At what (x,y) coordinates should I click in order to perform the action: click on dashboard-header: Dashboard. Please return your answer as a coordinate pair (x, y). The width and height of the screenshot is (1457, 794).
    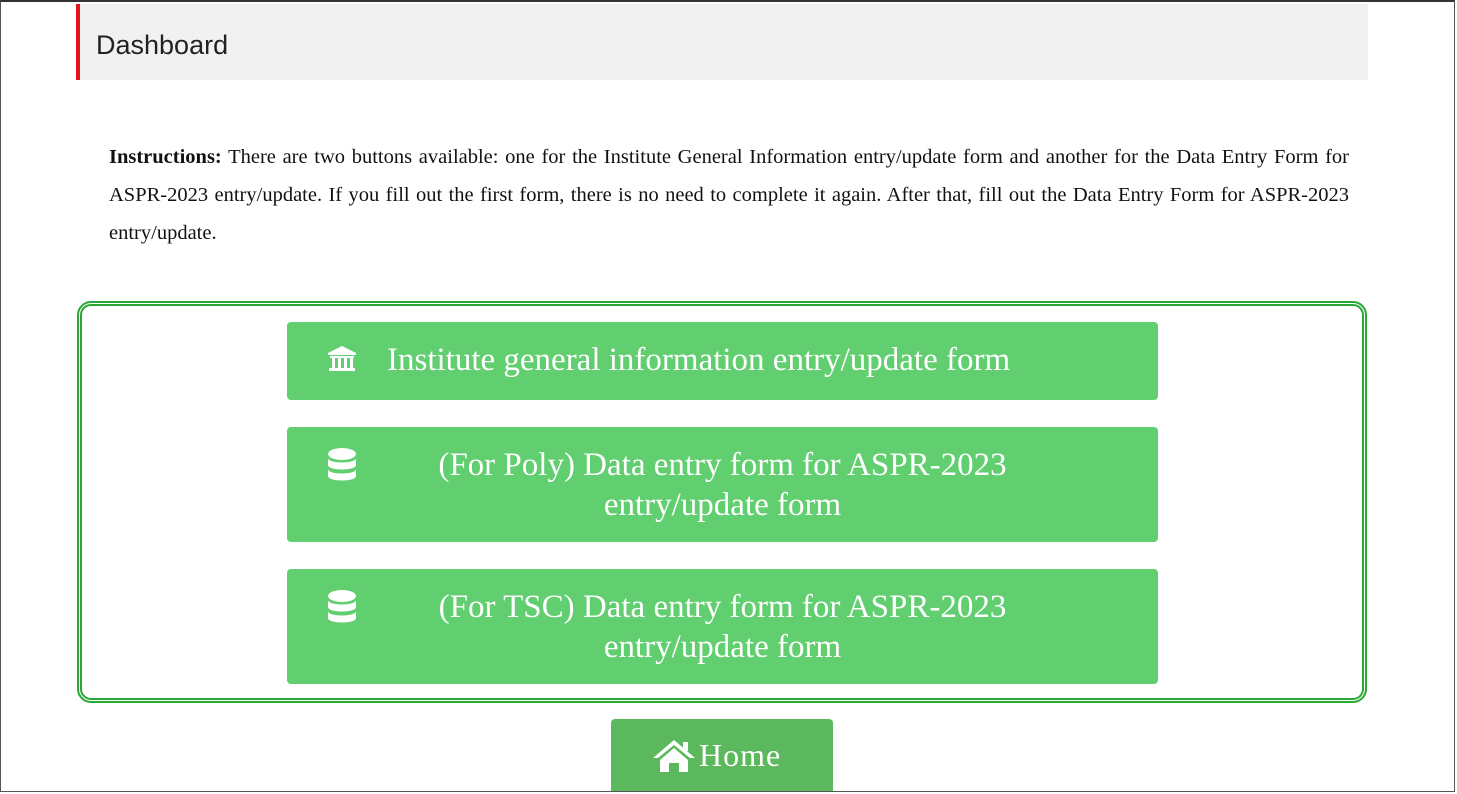
    Looking at the image, I should click on (722, 42).